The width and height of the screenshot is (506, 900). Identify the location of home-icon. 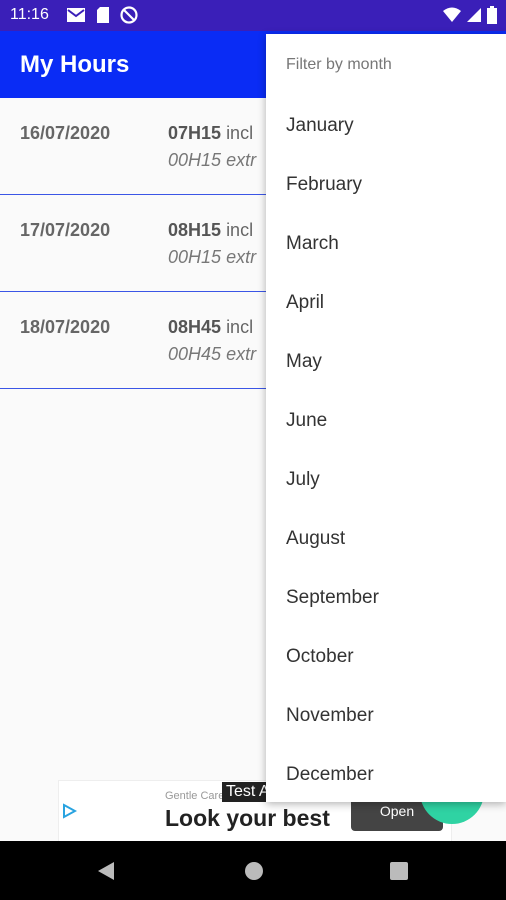
(254, 871).